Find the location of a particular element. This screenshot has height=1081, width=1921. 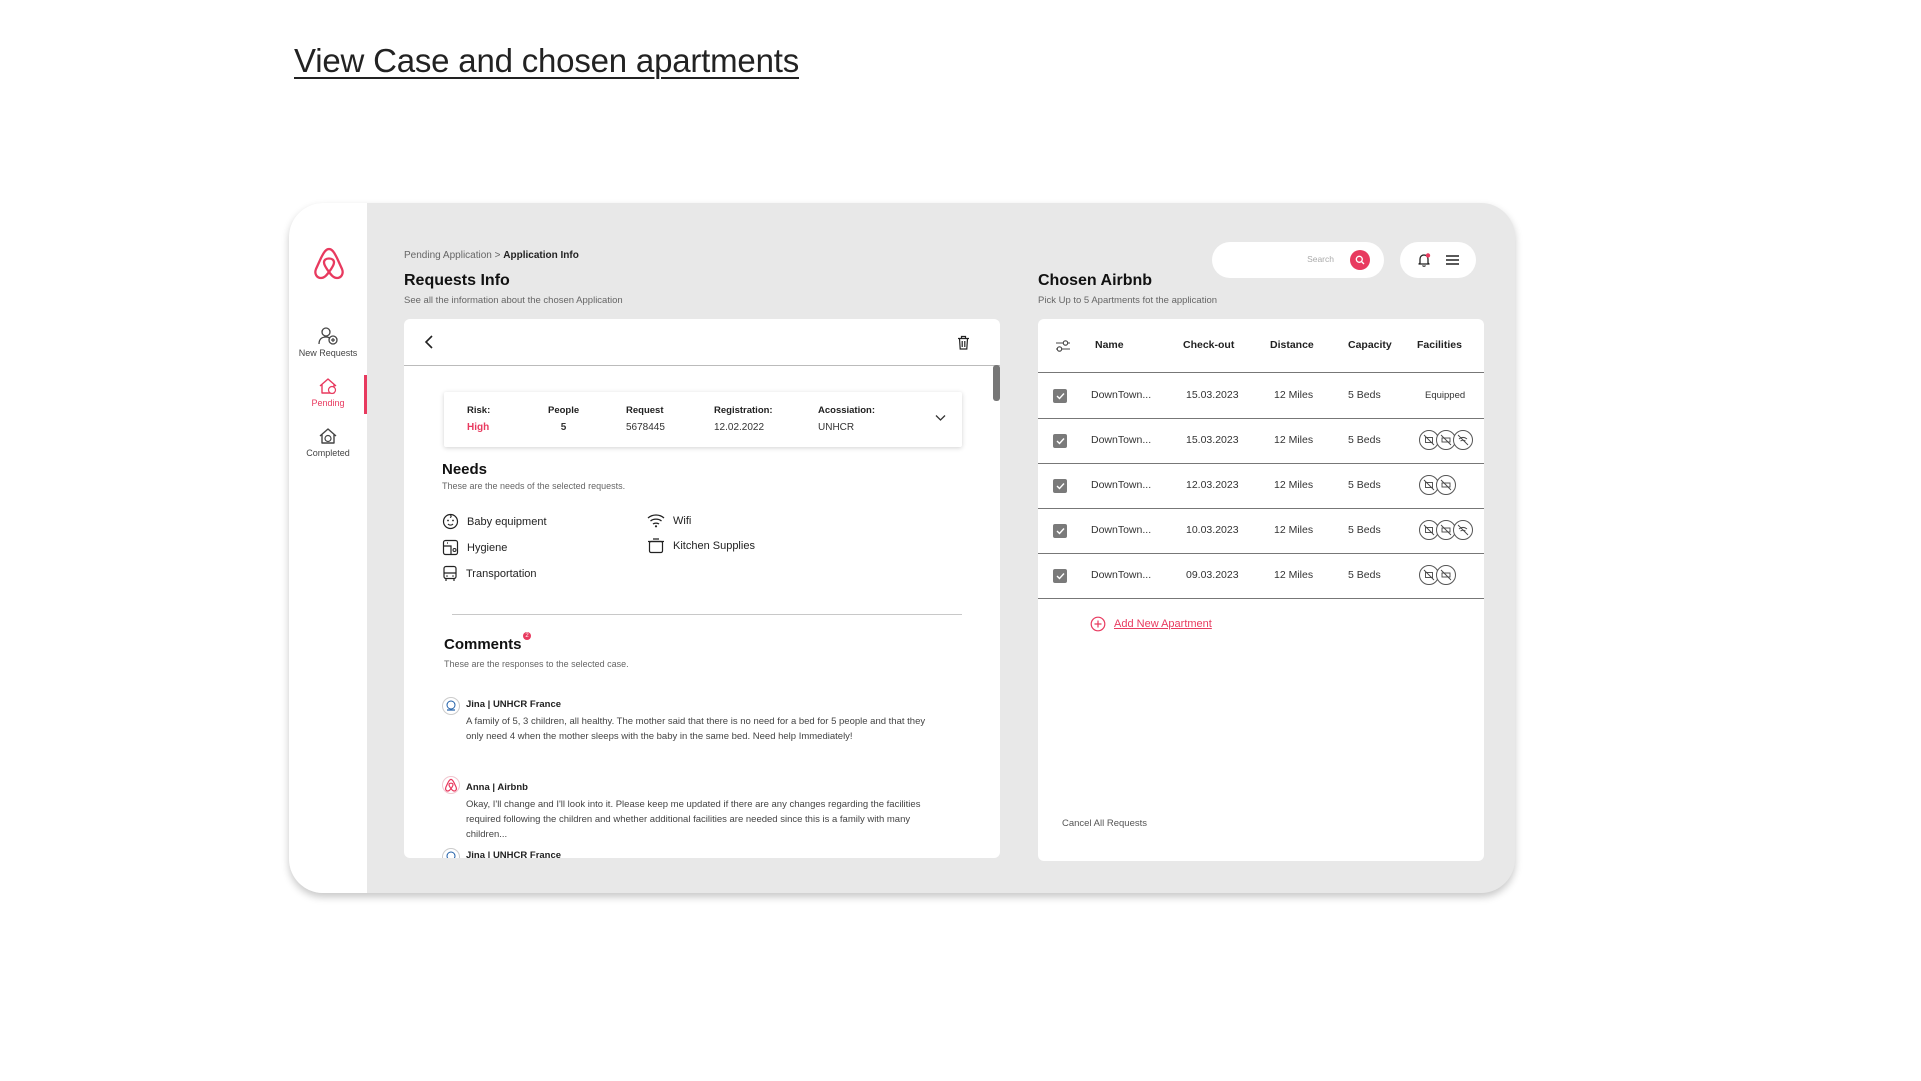

kitchen-pot-icon is located at coordinates (656, 546).